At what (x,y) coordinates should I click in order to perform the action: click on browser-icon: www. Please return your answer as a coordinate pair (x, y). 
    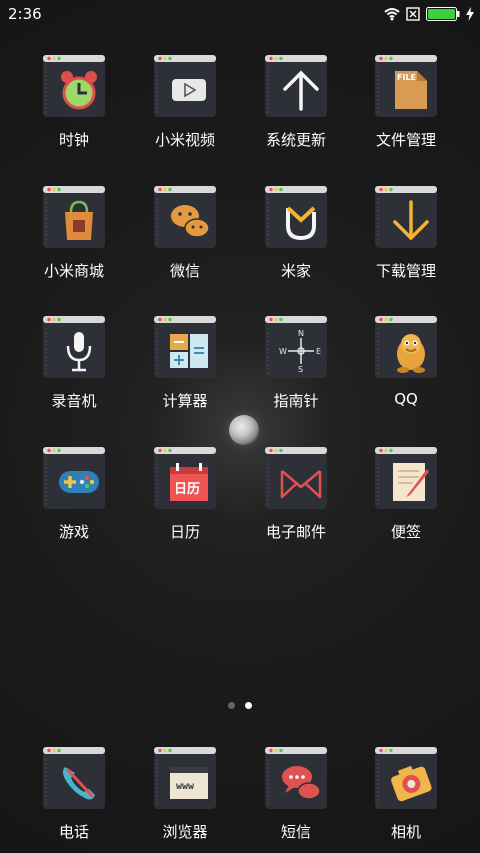
    Looking at the image, I should click on (189, 783).